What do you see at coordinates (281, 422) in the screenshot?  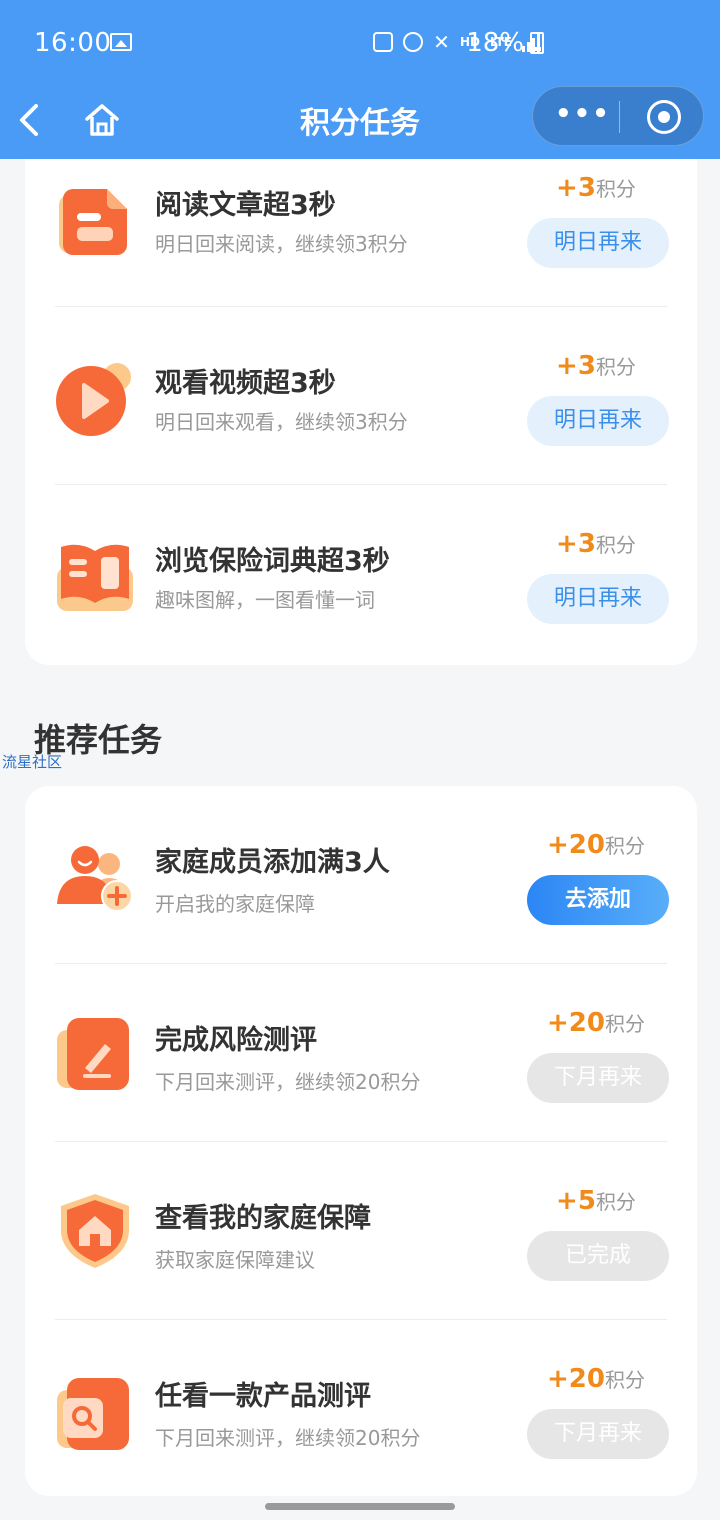 I see `task-description: 明日回来观看，继续领3积分` at bounding box center [281, 422].